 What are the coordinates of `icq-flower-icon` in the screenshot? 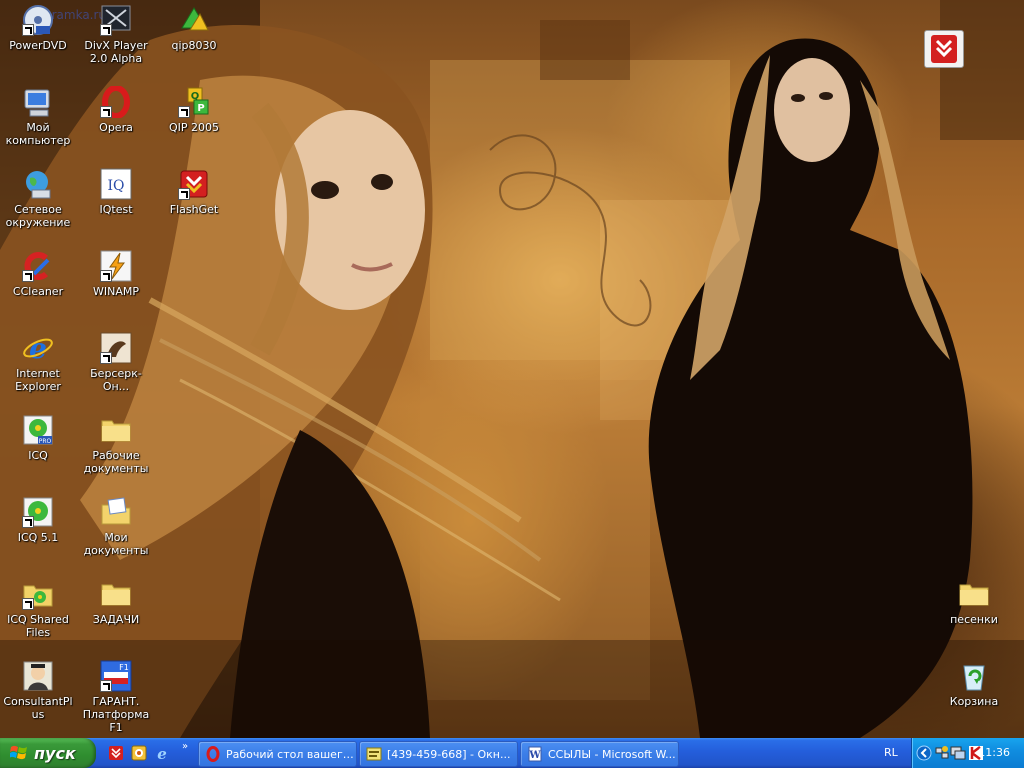 It's located at (38, 512).